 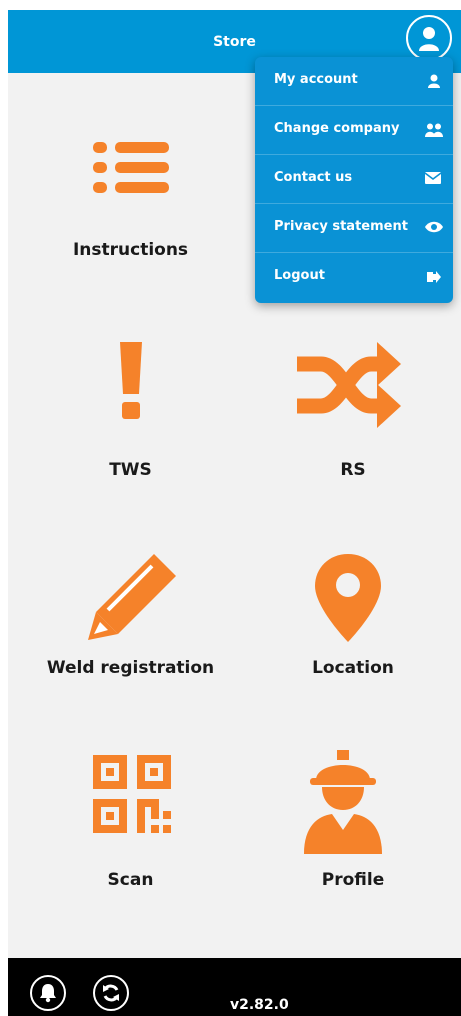 What do you see at coordinates (130, 668) in the screenshot?
I see `tile-label: Weld registration` at bounding box center [130, 668].